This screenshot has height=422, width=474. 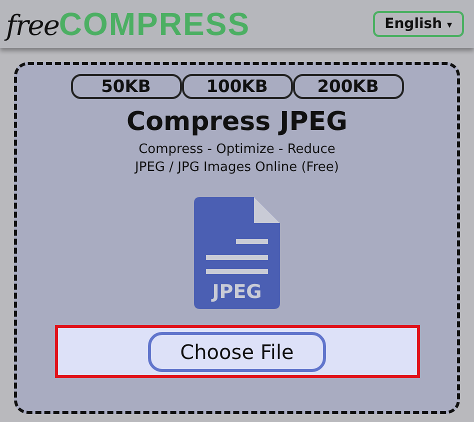 I want to click on choose-file-button: Choose File, so click(x=237, y=352).